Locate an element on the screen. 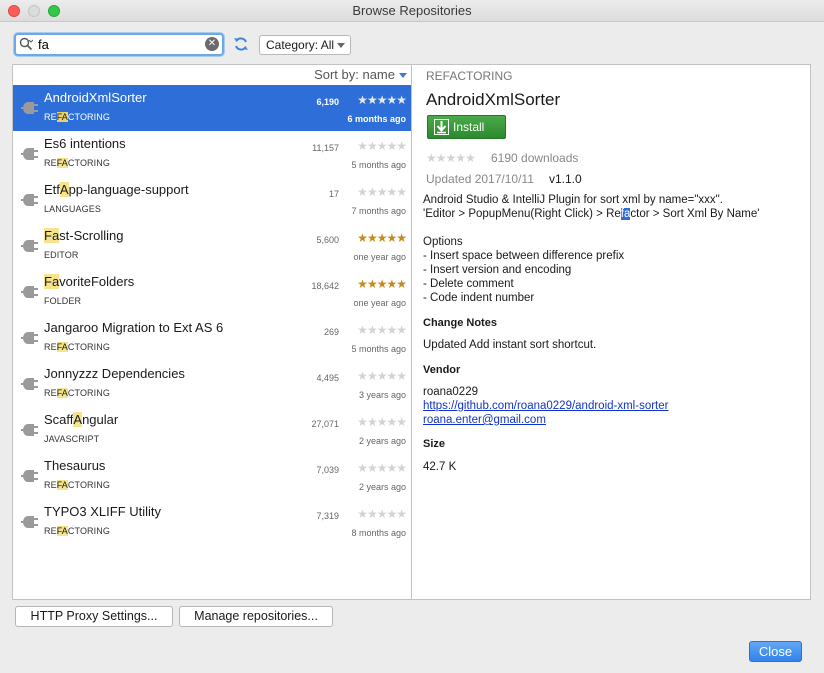 This screenshot has height=673, width=824. options-title: Options is located at coordinates (443, 242).